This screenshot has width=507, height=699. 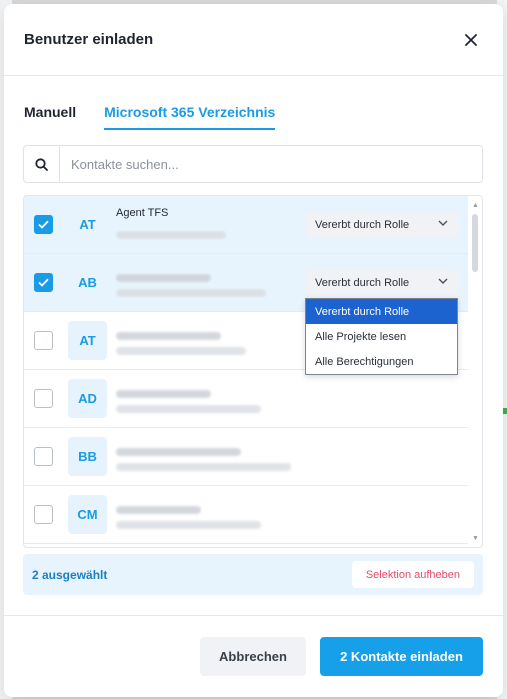 I want to click on avatar: AD, so click(x=87, y=398).